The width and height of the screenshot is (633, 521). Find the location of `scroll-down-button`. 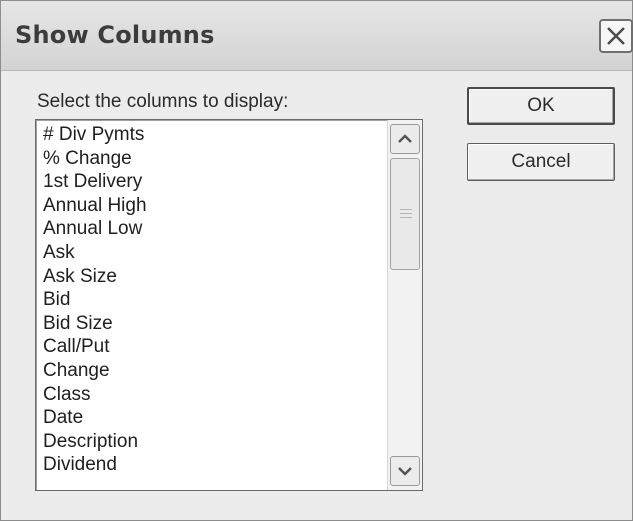

scroll-down-button is located at coordinates (405, 471).